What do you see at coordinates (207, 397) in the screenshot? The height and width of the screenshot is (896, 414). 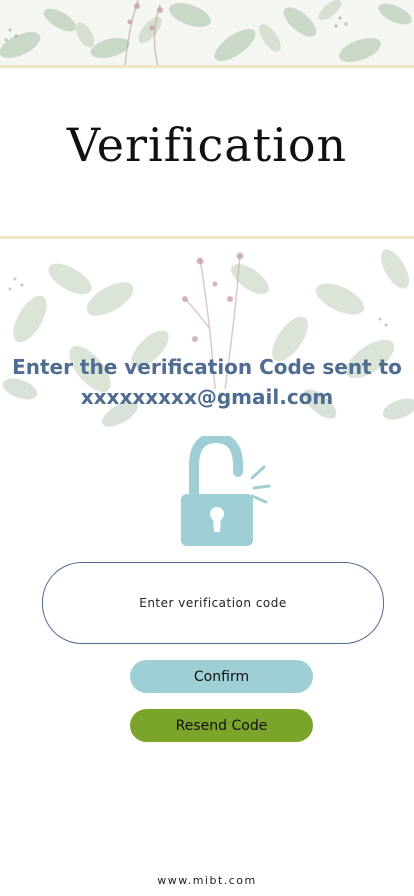 I see `email-address: xxxxxxxxx@gmail.com` at bounding box center [207, 397].